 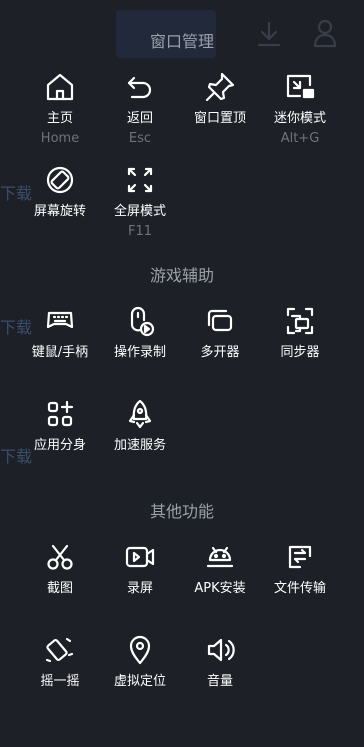 What do you see at coordinates (220, 321) in the screenshot?
I see `multi-instance-icon` at bounding box center [220, 321].